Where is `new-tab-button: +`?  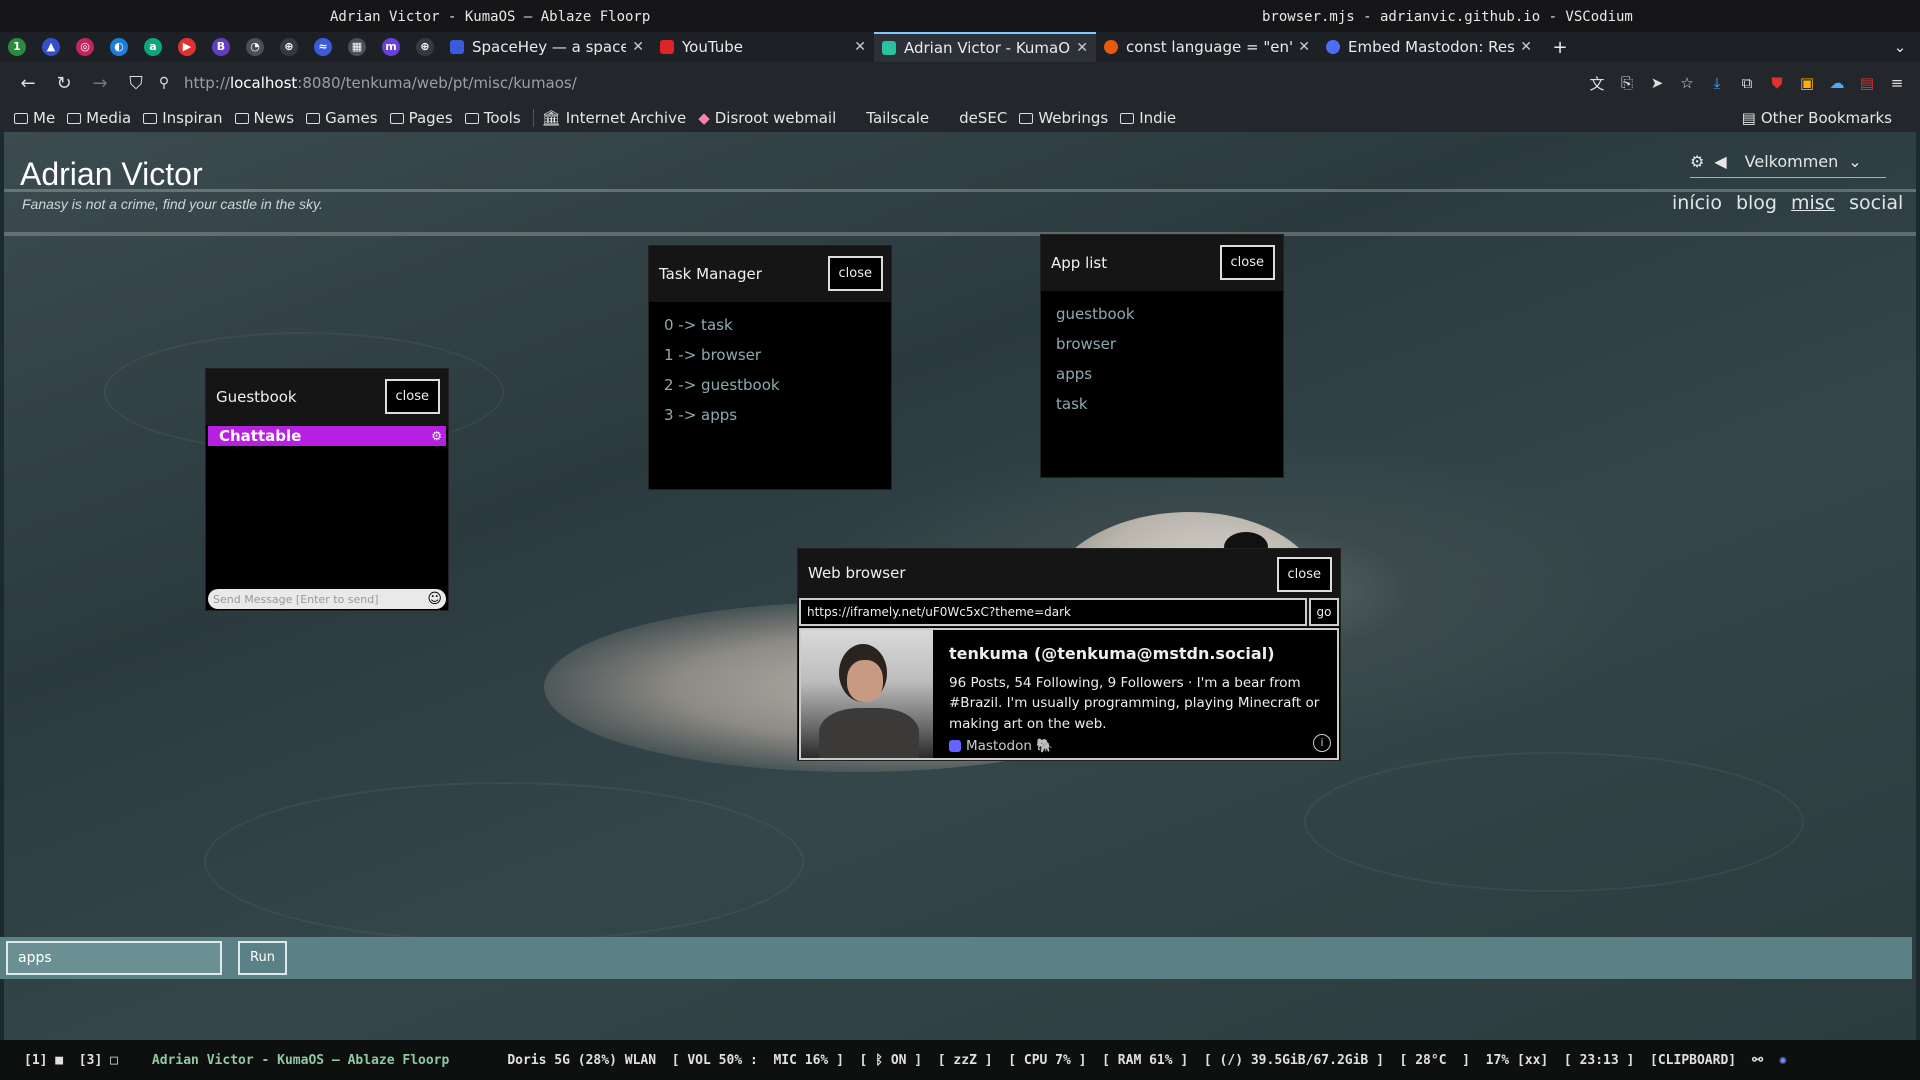 new-tab-button: + is located at coordinates (1560, 47).